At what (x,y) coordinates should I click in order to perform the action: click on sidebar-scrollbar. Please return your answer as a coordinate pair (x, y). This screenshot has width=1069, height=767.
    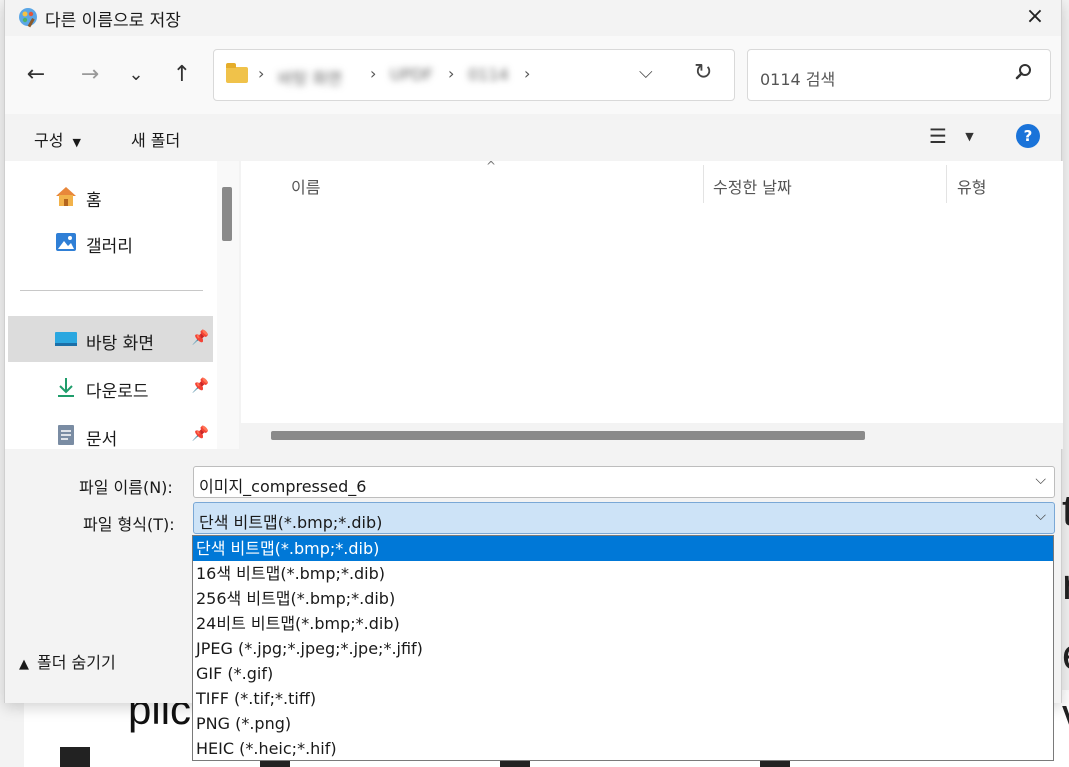
    Looking at the image, I should click on (228, 305).